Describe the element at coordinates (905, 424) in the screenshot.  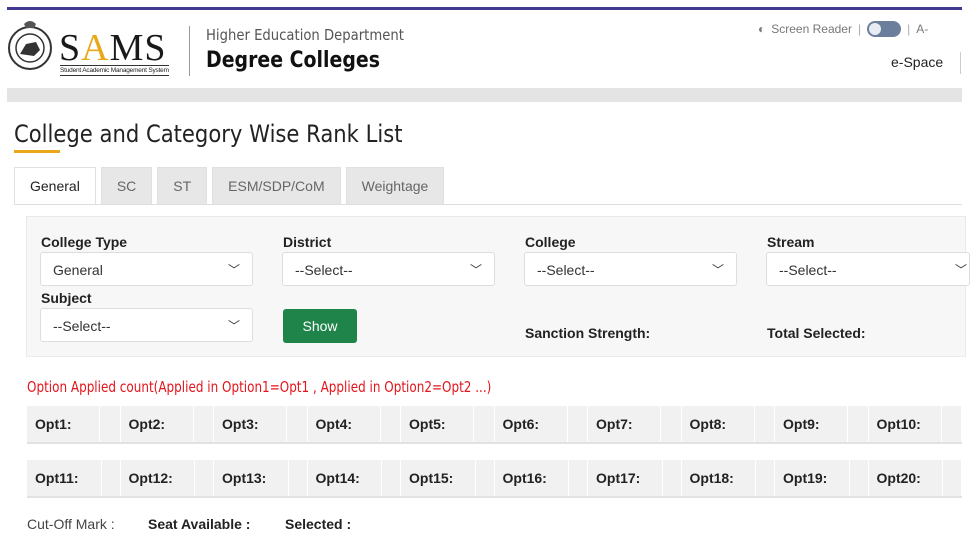
I see `option-label: Opt10:` at that location.